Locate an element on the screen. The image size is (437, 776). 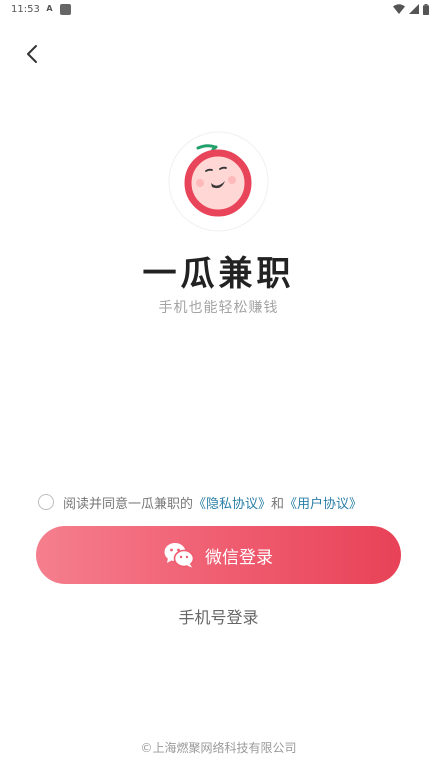
privacy-policy-link: 《隐私协议》 is located at coordinates (232, 502).